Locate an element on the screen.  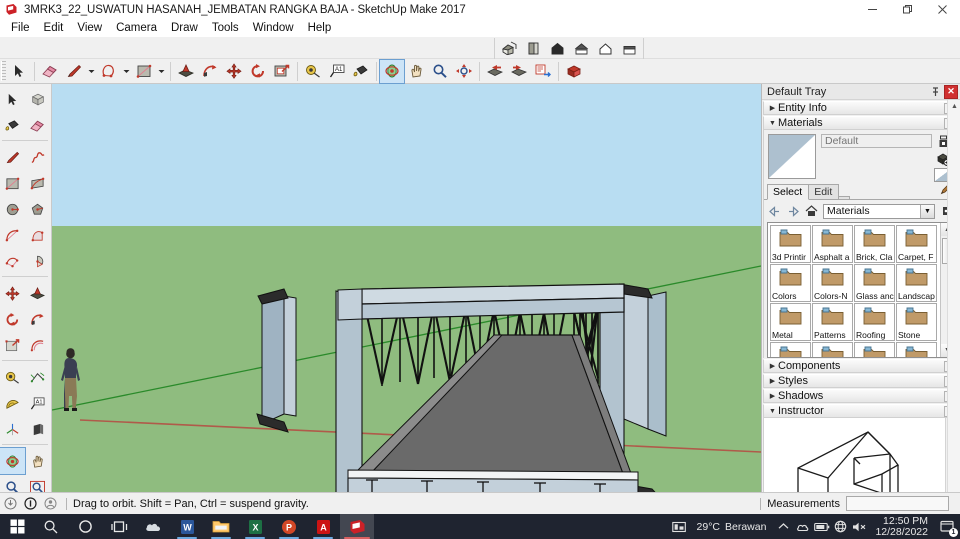
menu-help: Help is located at coordinates (320, 28).